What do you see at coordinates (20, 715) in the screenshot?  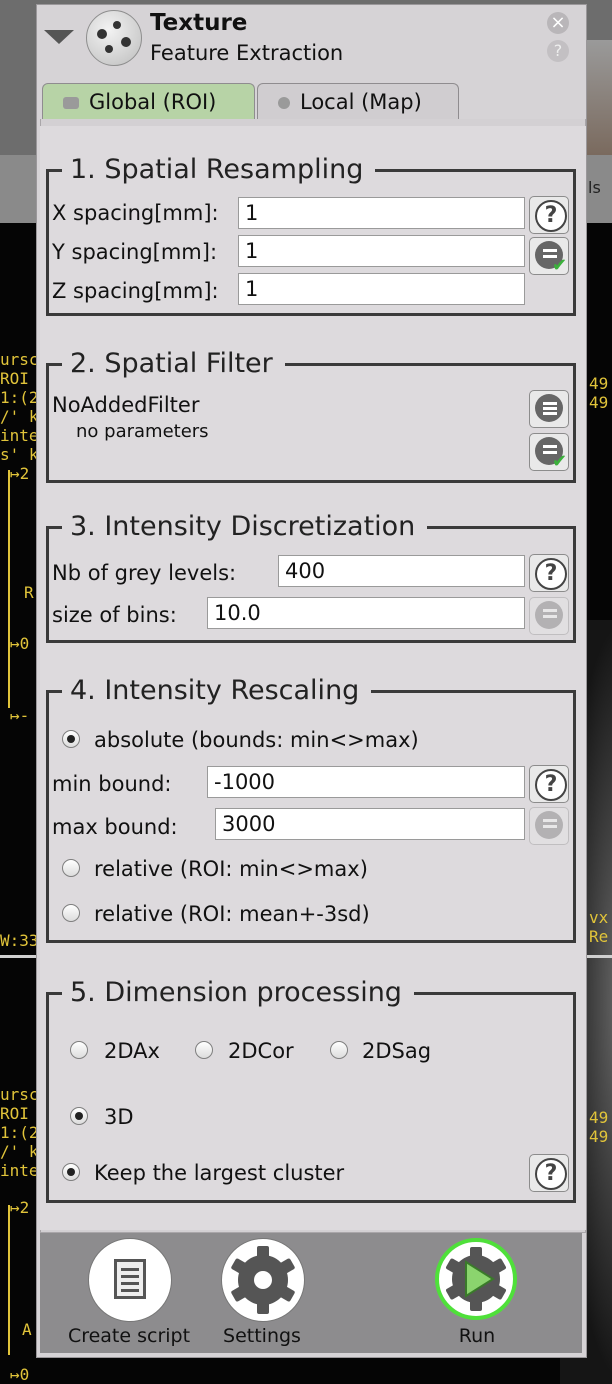 I see `viewer-overlay-text: ↦-` at bounding box center [20, 715].